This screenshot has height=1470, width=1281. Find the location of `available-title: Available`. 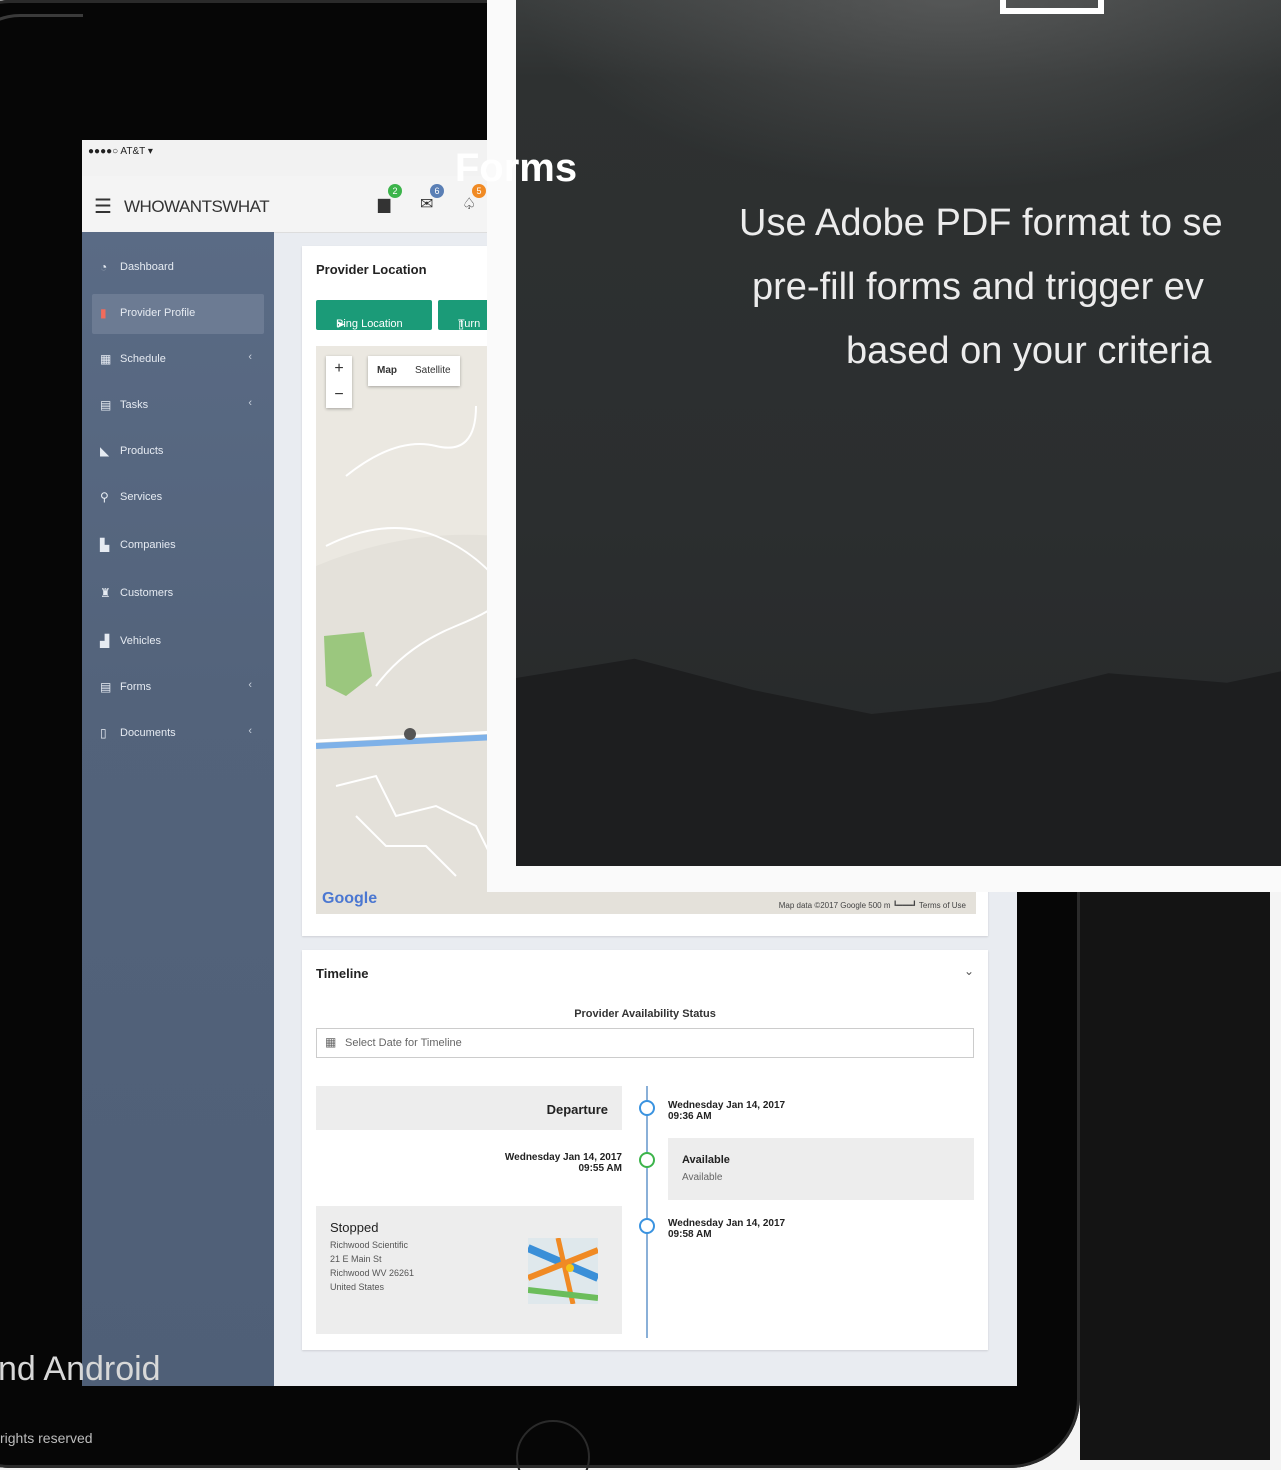

available-title: Available is located at coordinates (706, 1160).